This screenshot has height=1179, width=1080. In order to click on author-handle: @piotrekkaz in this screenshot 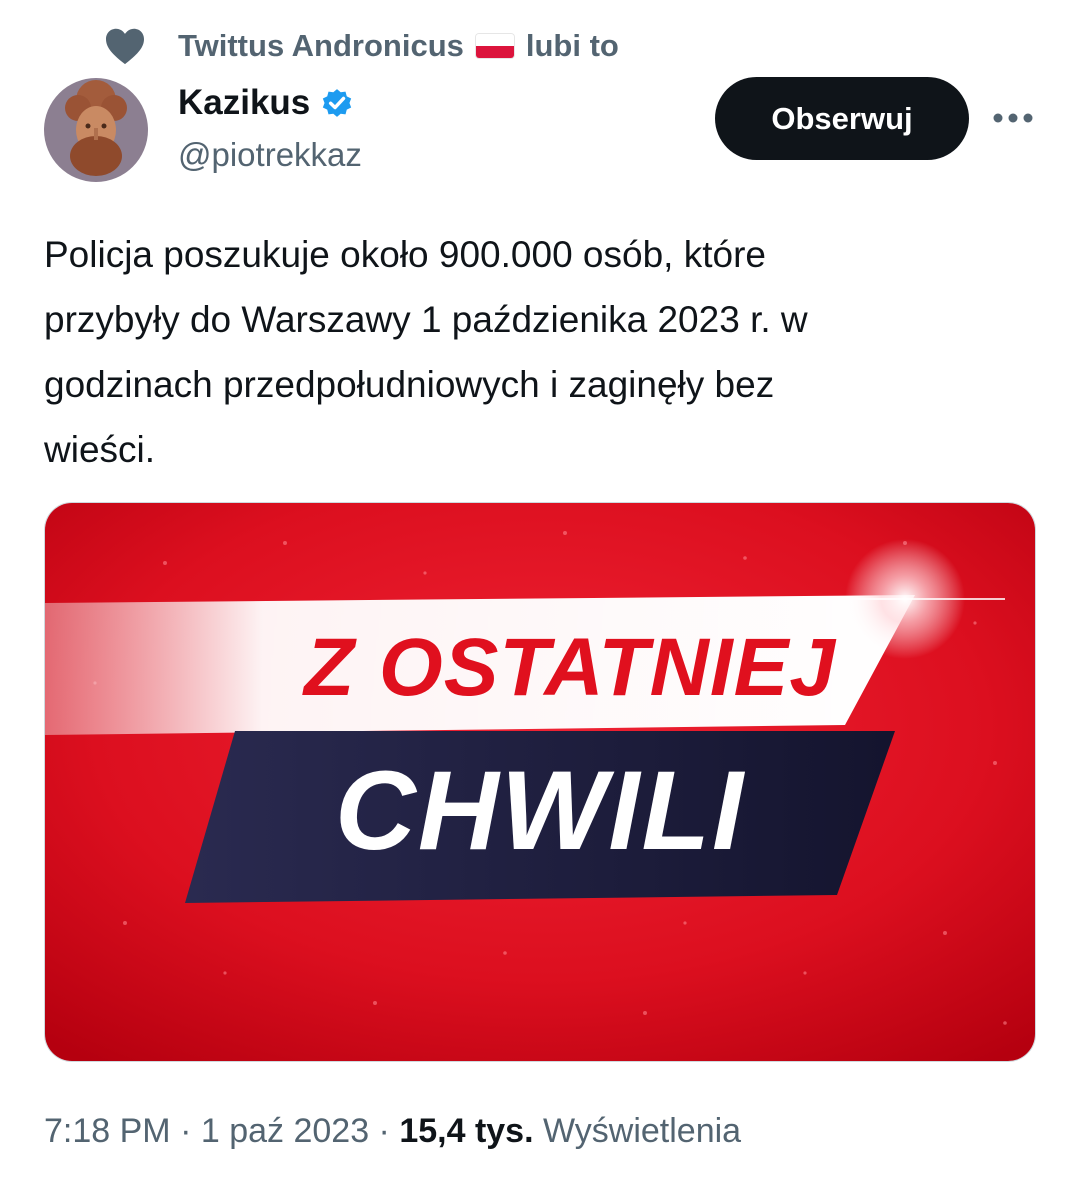, I will do `click(270, 155)`.